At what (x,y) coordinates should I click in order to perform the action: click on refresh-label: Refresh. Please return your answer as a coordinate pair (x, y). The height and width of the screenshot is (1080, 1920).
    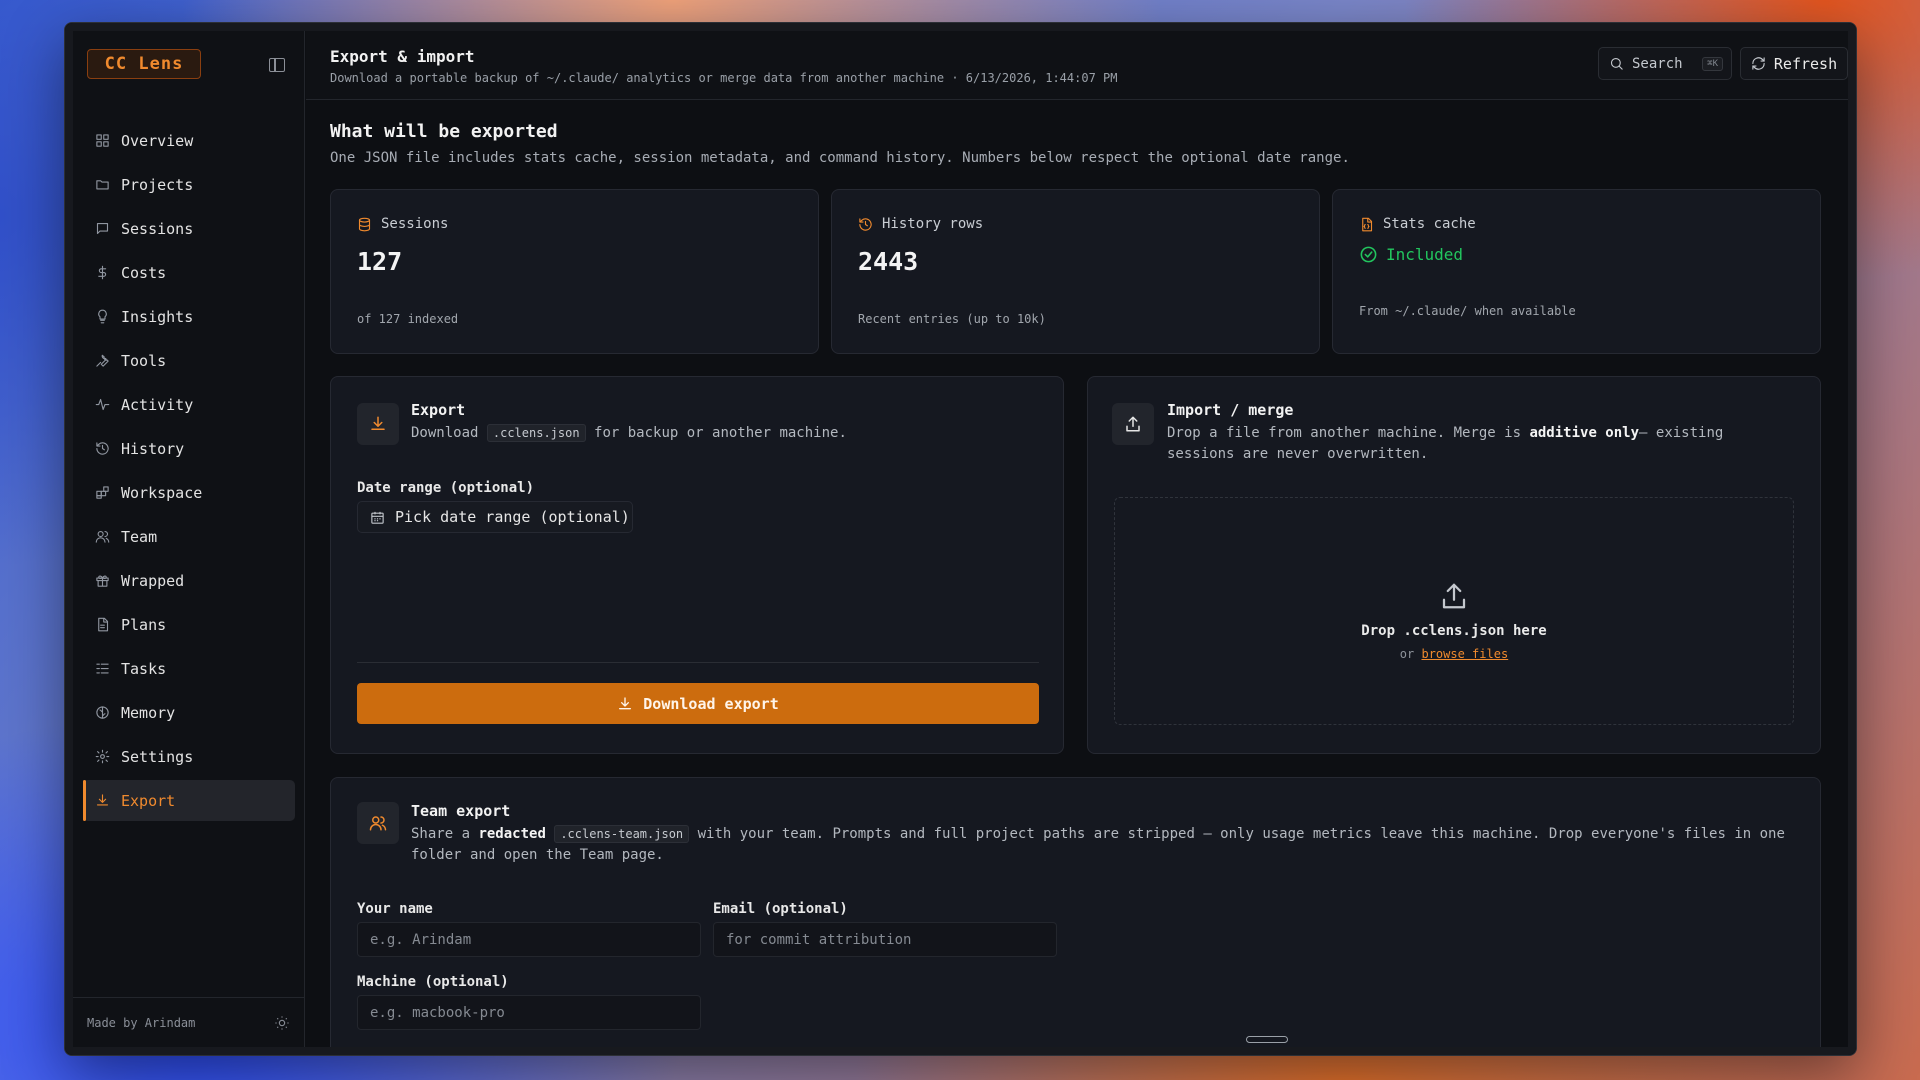
    Looking at the image, I should click on (1805, 63).